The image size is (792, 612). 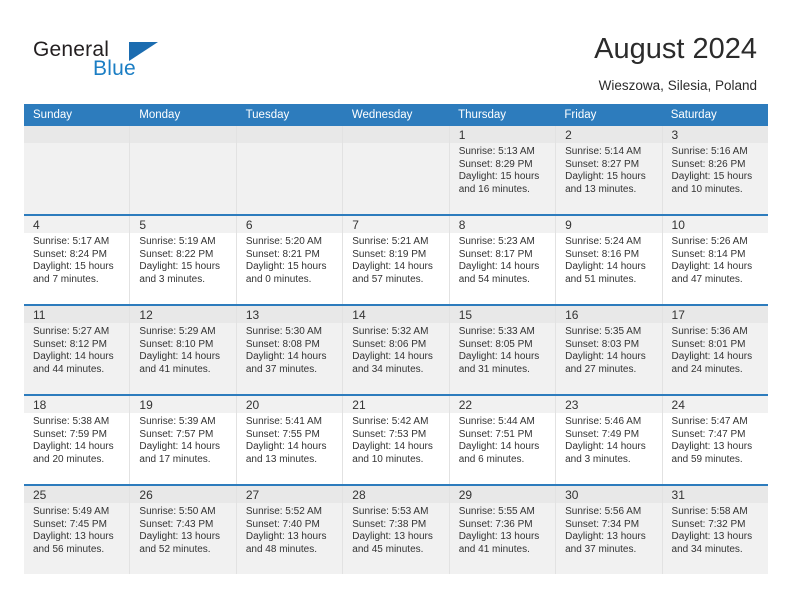 What do you see at coordinates (283, 331) in the screenshot?
I see `sunrise-text: Sunrise: 5:30 AM` at bounding box center [283, 331].